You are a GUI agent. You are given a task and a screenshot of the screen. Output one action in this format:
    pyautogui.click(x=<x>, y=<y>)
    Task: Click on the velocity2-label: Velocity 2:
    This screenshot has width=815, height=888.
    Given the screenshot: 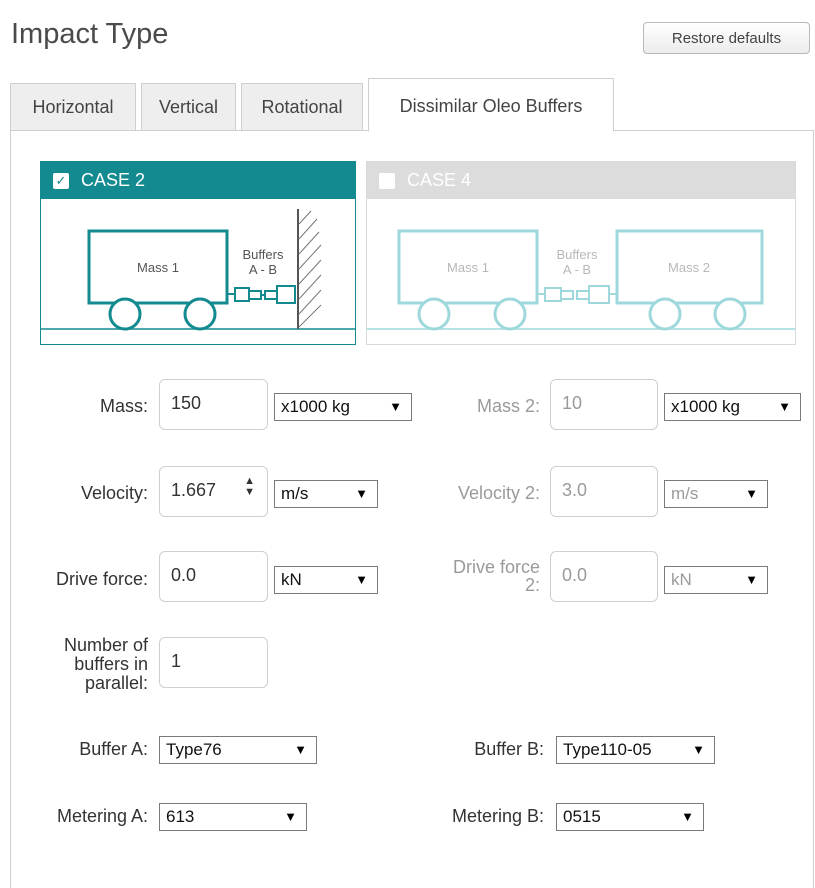 What is the action you would take?
    pyautogui.click(x=498, y=493)
    